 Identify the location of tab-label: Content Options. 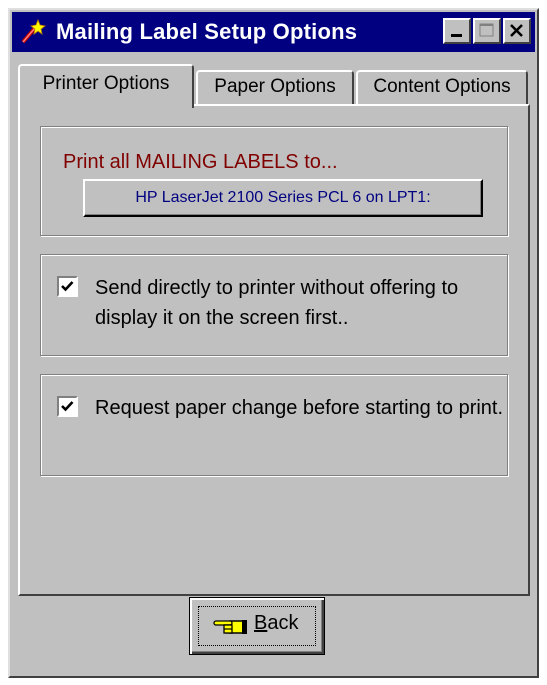
(442, 86).